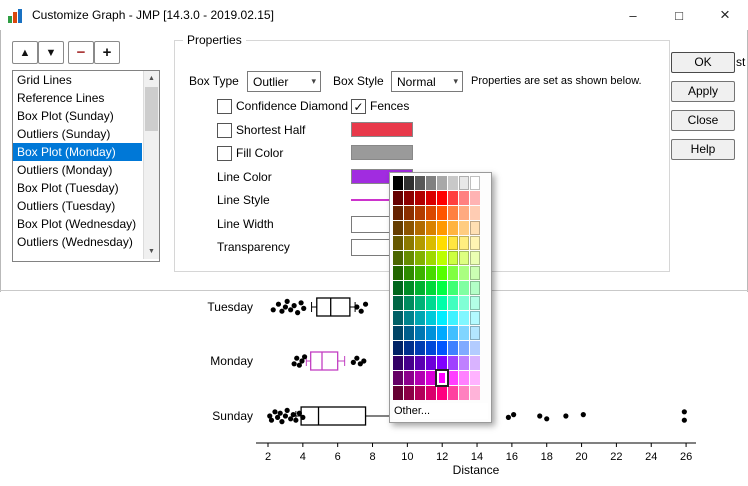 The width and height of the screenshot is (748, 486). I want to click on scroll-up-button: ▲, so click(151, 78).